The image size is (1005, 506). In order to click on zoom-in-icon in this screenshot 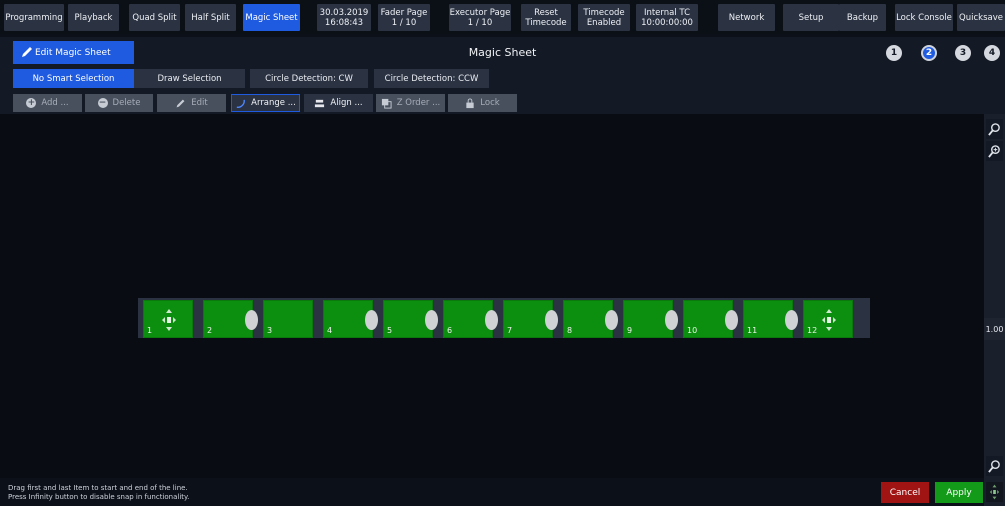, I will do `click(994, 151)`.